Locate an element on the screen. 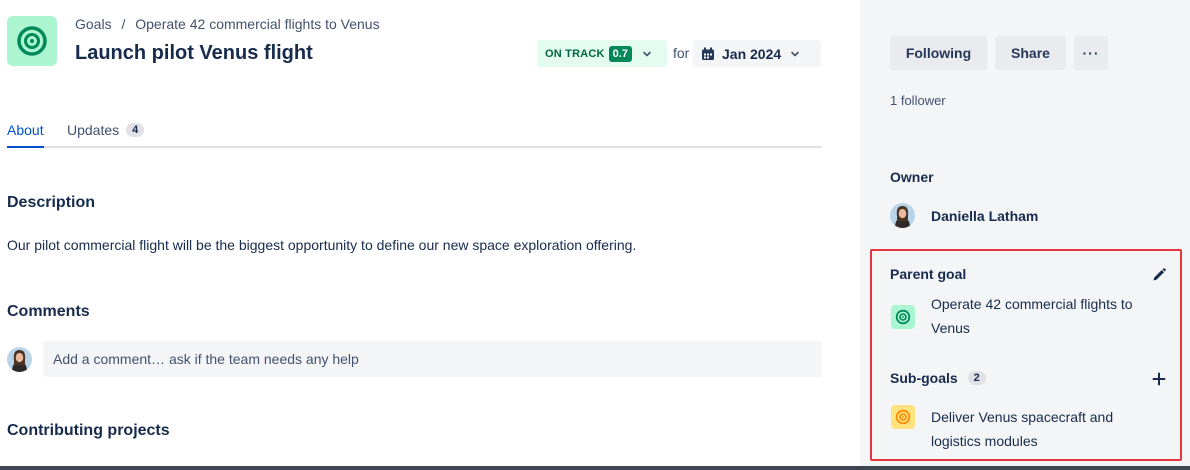 This screenshot has height=470, width=1190. breadcrumb-parent-link: Operate 42 commercial flights to Venus is located at coordinates (257, 24).